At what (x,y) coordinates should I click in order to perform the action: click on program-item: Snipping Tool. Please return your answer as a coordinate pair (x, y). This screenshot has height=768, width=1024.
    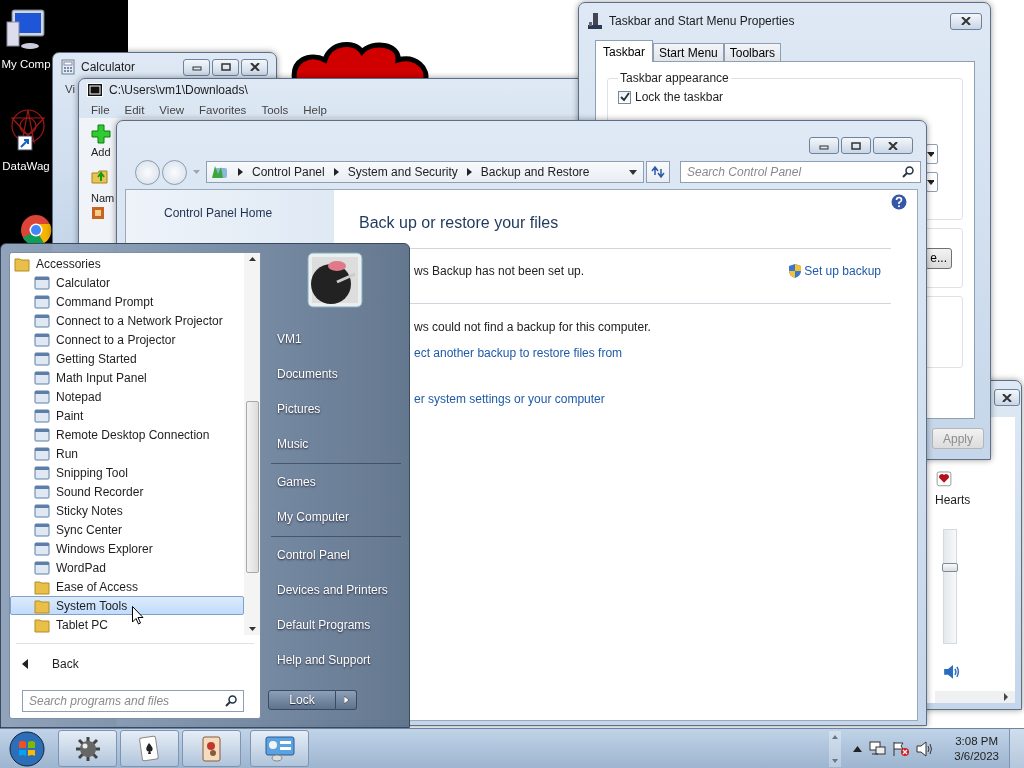
    Looking at the image, I should click on (127, 472).